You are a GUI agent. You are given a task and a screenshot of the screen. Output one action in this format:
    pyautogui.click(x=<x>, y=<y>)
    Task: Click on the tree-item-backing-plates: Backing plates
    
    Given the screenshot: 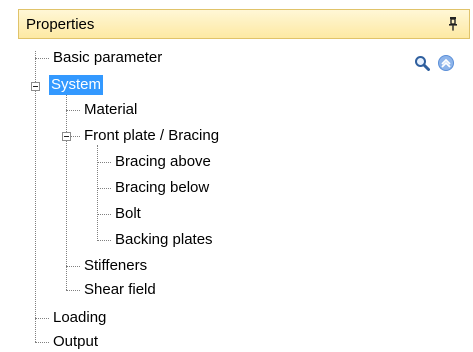 What is the action you would take?
    pyautogui.click(x=164, y=240)
    